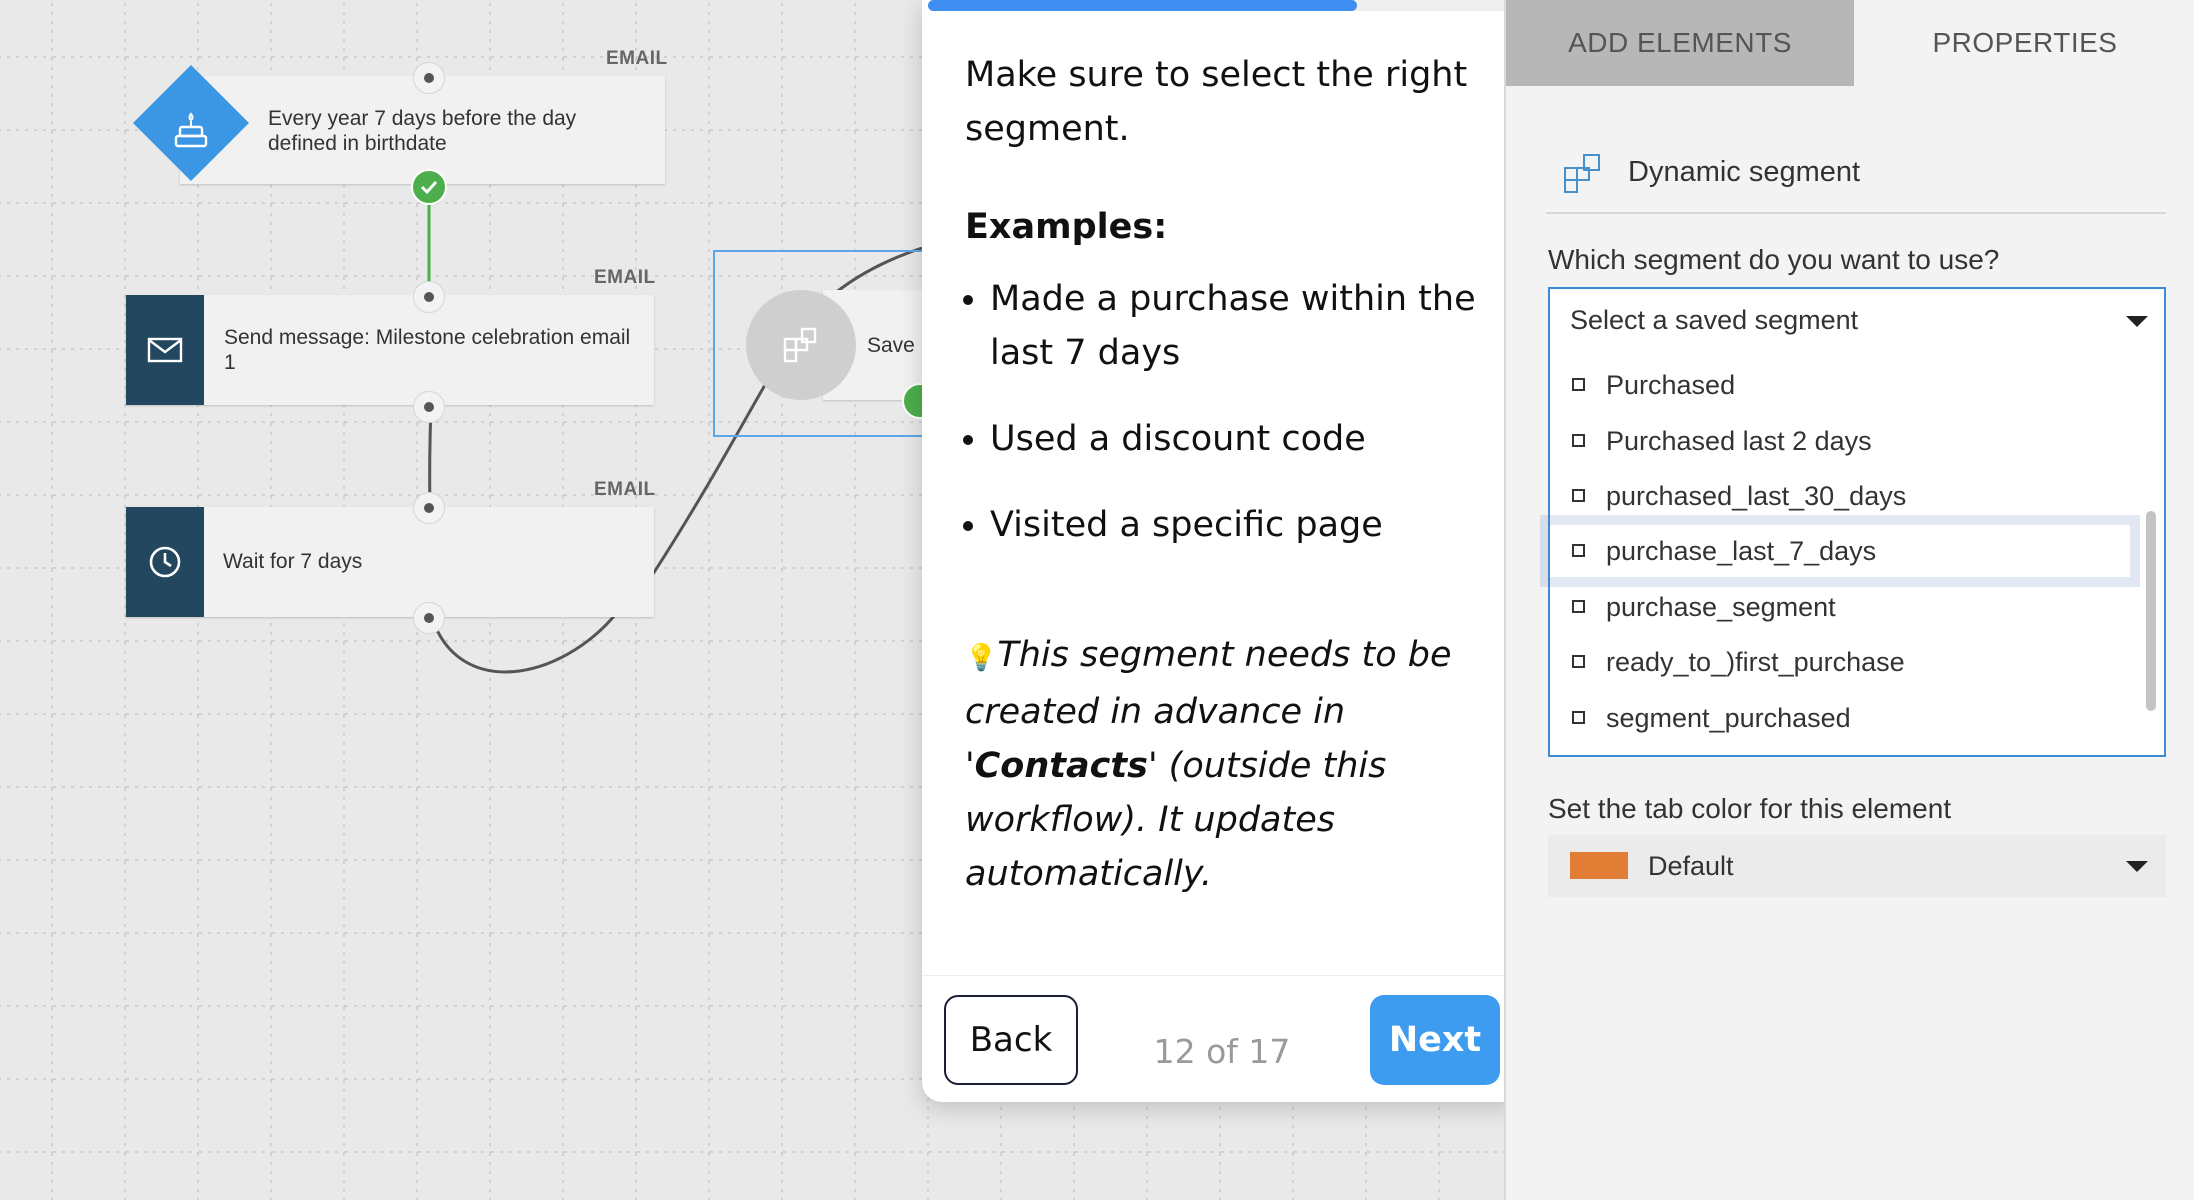 The height and width of the screenshot is (1200, 2194). Describe the element at coordinates (1728, 718) in the screenshot. I see `option-label: segment_purchased` at that location.